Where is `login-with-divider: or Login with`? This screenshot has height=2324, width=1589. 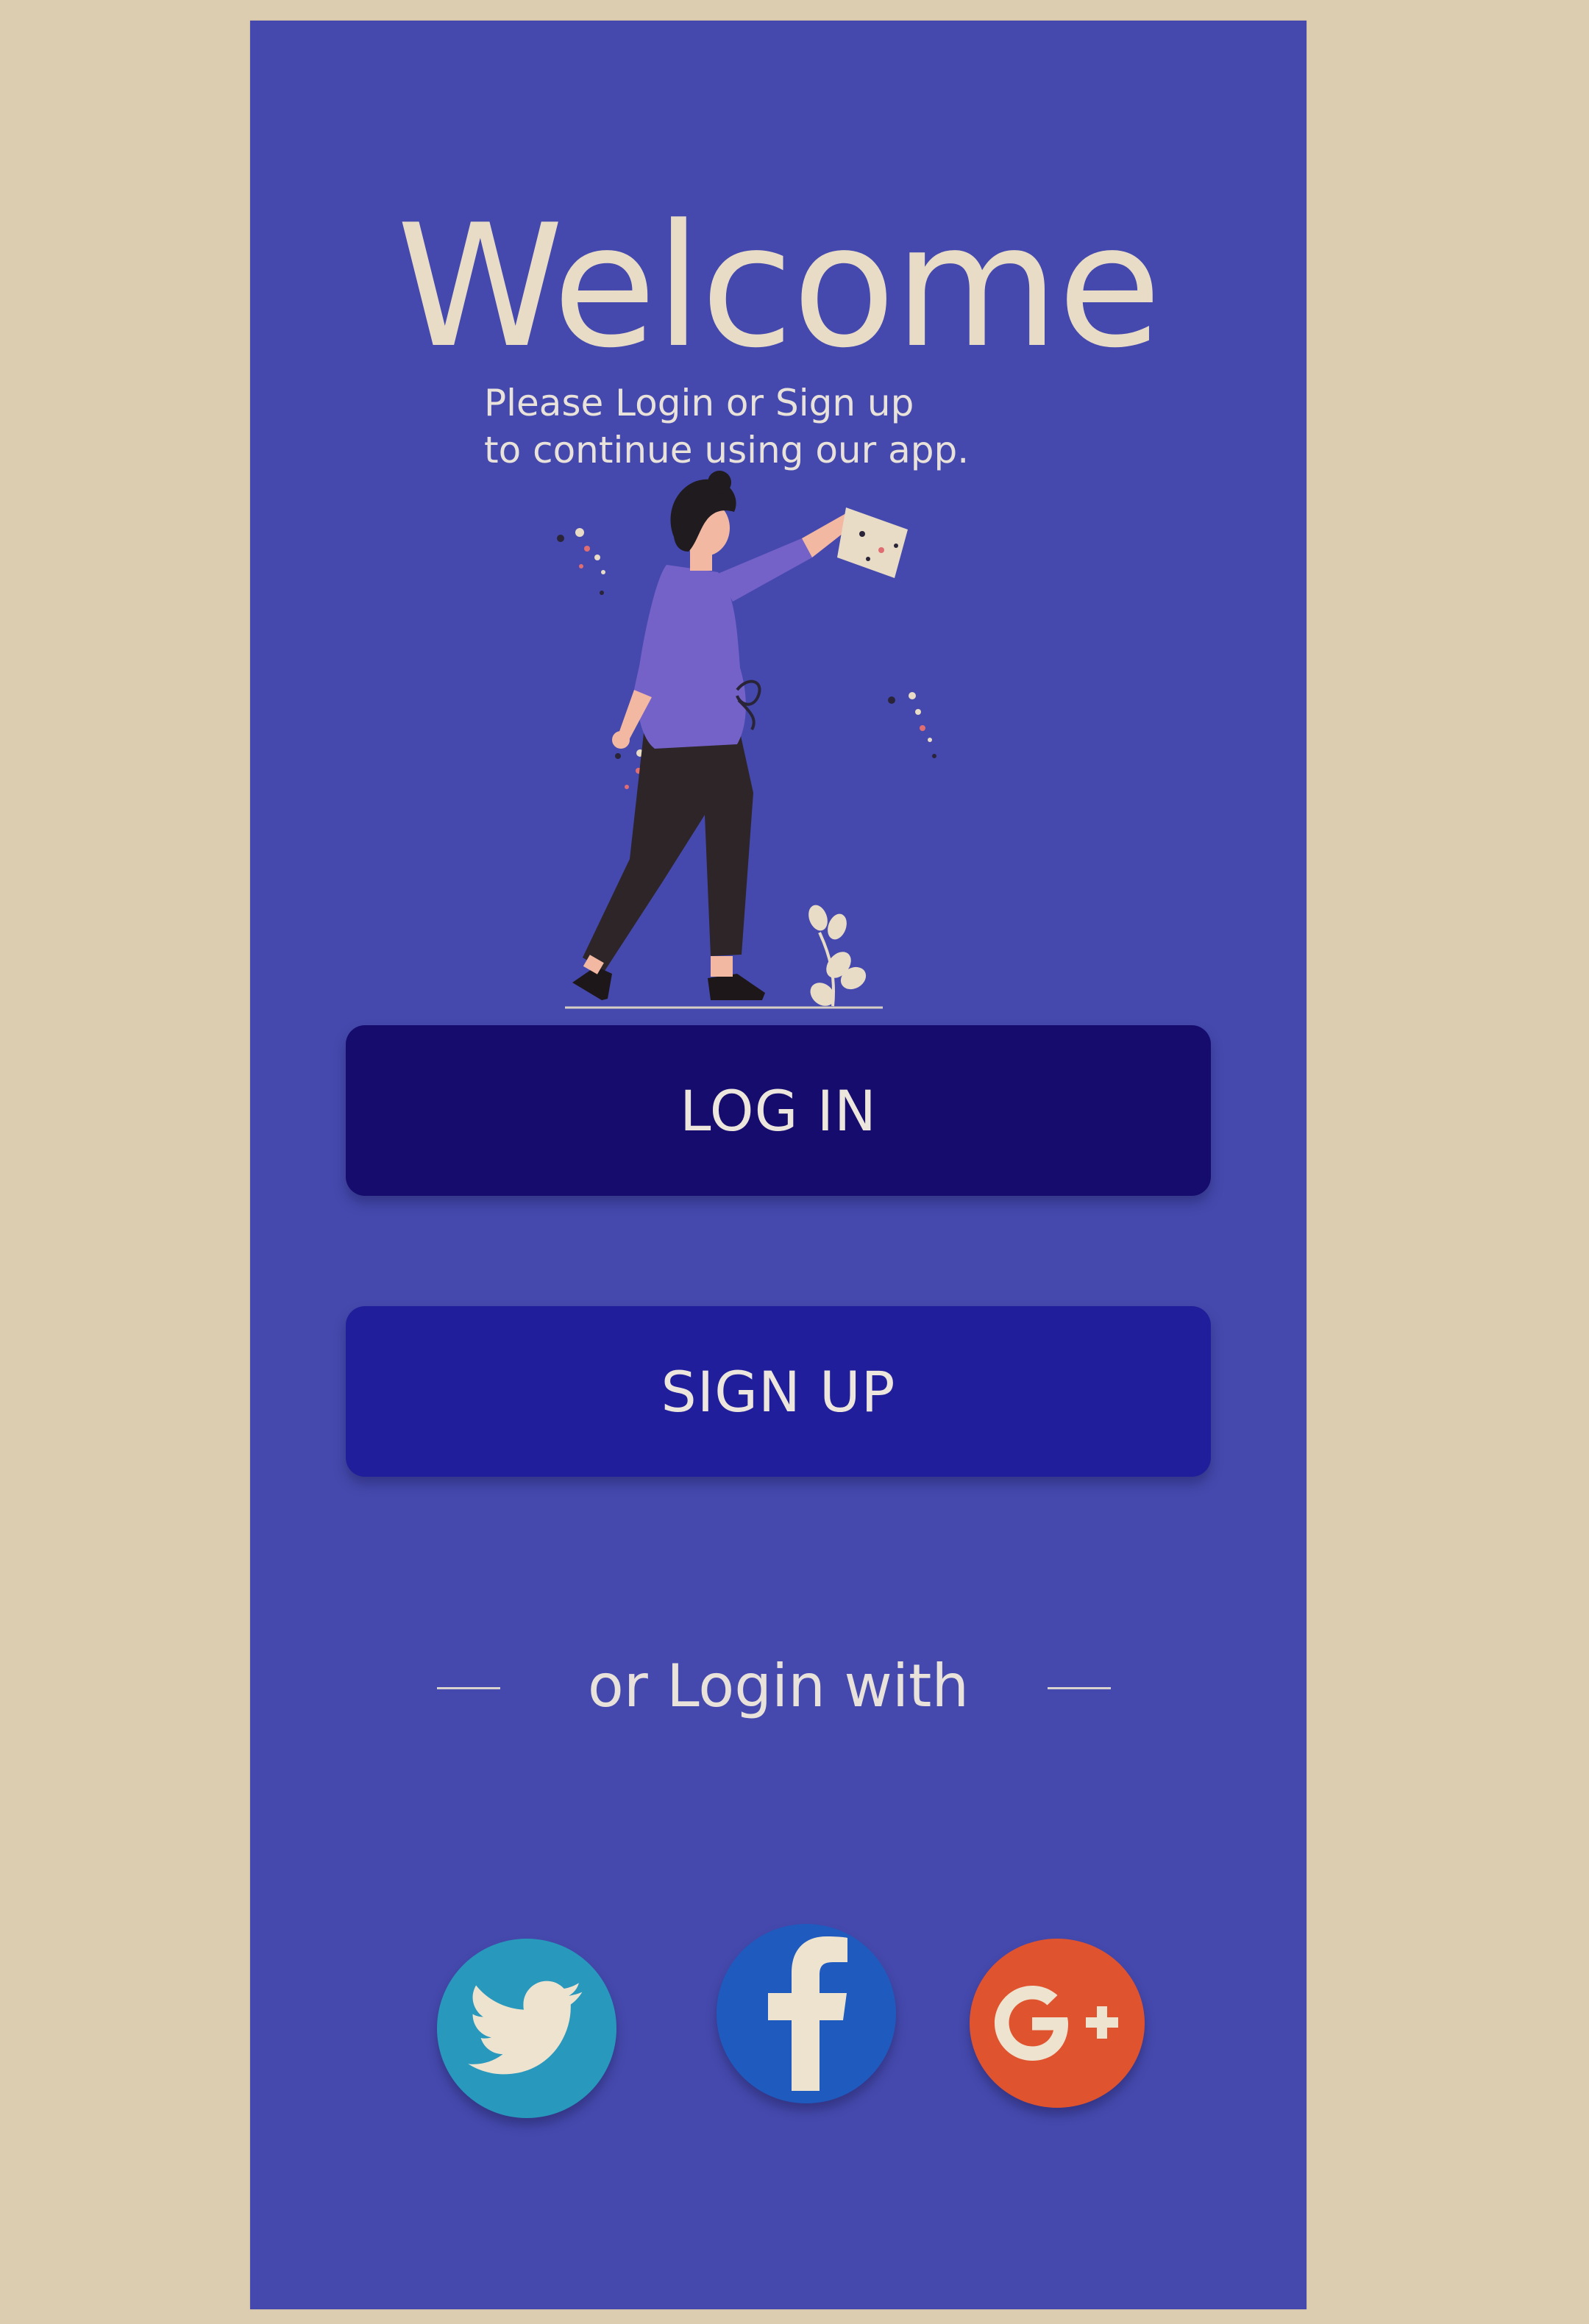
login-with-divider: or Login with is located at coordinates (778, 1686).